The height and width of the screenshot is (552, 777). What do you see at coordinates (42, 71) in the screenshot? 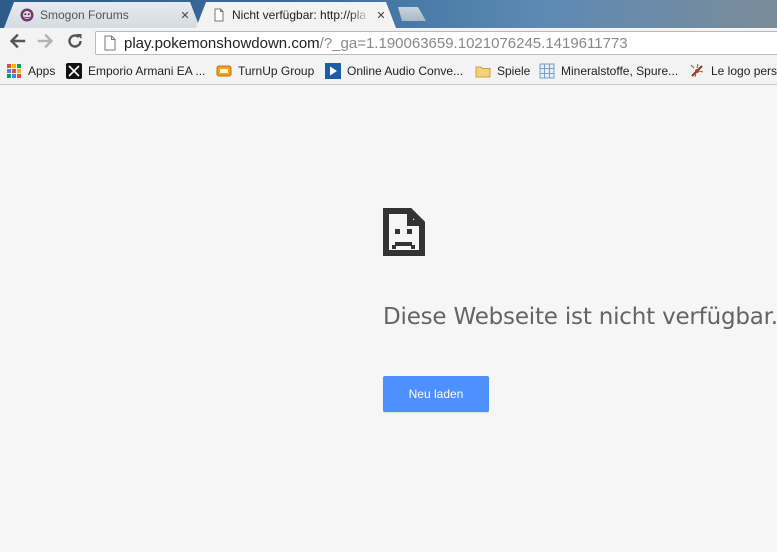
I see `bookmark-label: Apps` at bounding box center [42, 71].